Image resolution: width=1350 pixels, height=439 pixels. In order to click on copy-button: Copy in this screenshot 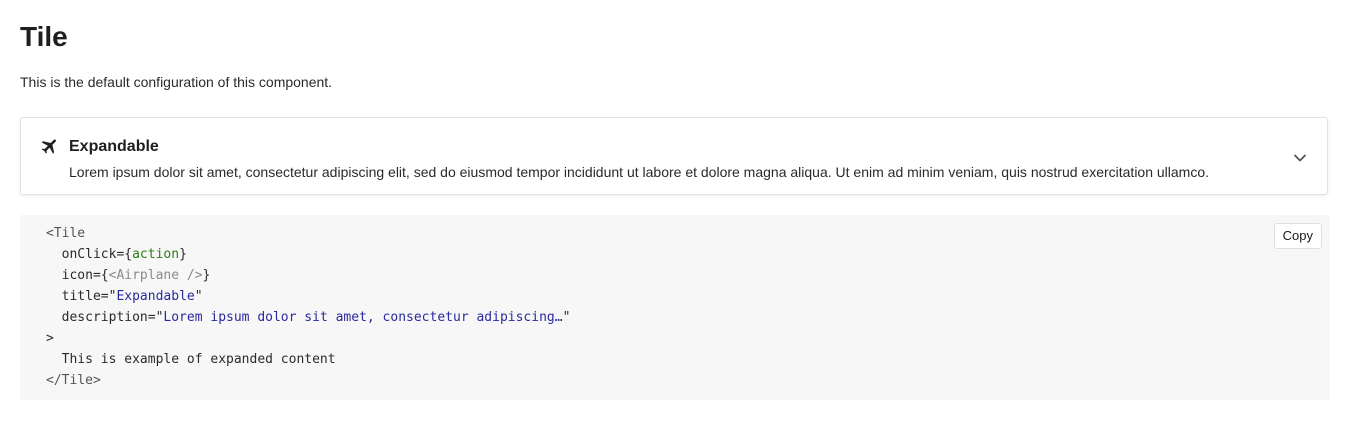, I will do `click(1297, 236)`.